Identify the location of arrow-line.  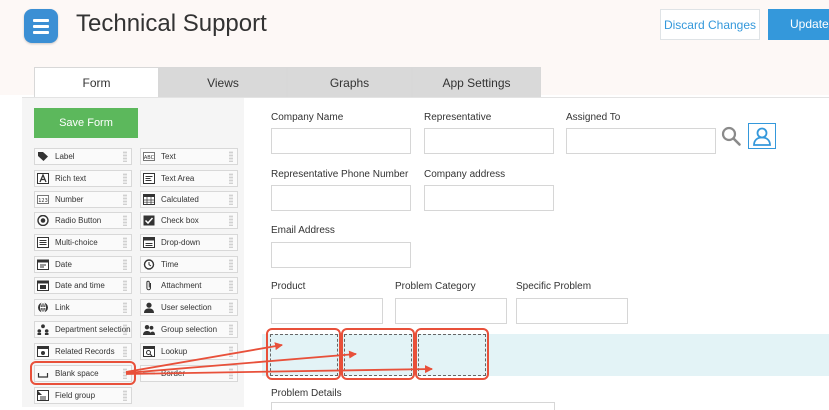
(204, 357).